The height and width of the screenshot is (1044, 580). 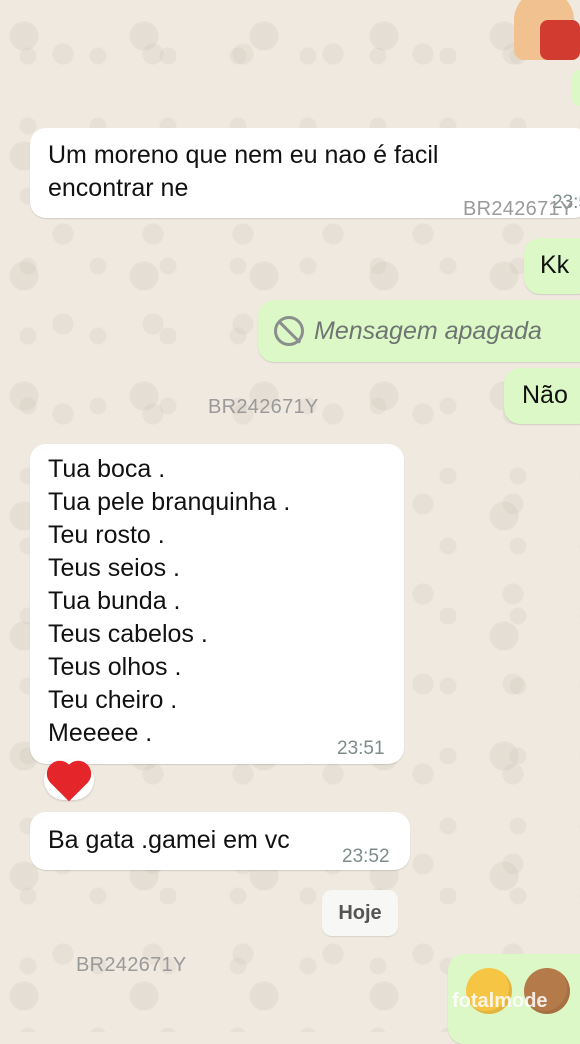 What do you see at coordinates (576, 88) in the screenshot?
I see `outgoing-bubble-partial` at bounding box center [576, 88].